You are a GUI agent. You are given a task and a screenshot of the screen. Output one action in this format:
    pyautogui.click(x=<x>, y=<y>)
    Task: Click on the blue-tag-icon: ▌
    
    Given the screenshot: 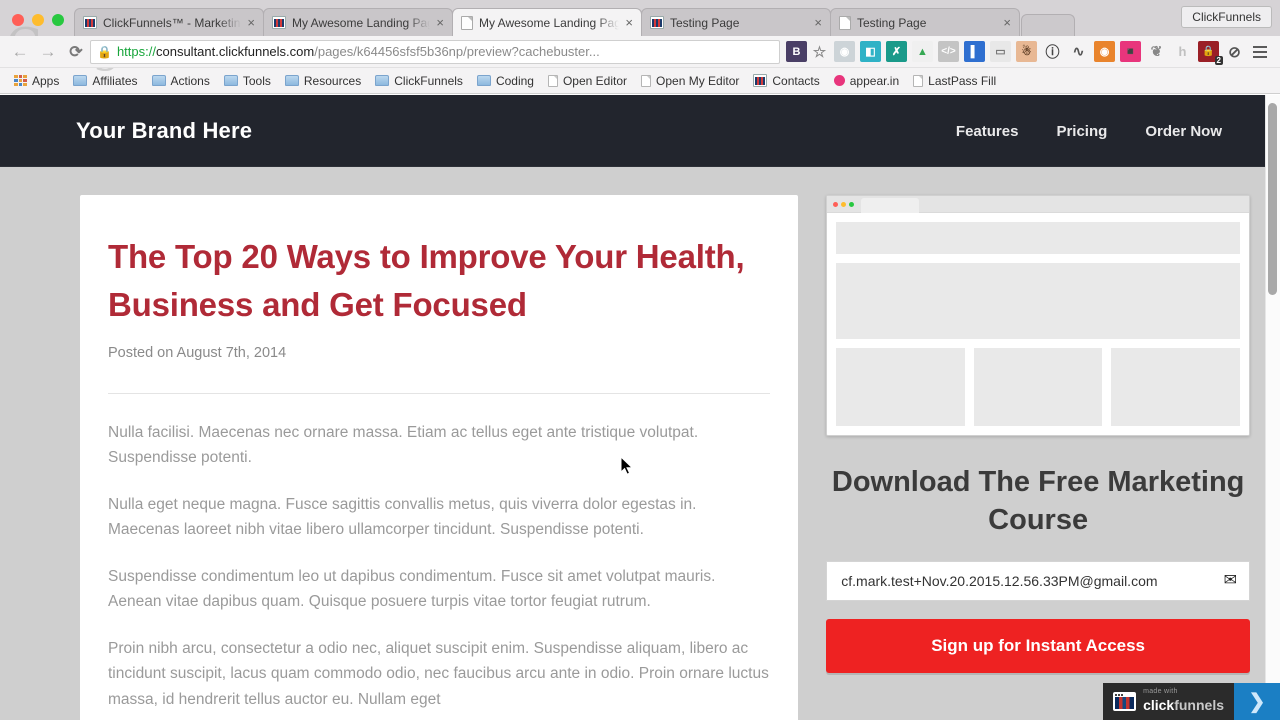 What is the action you would take?
    pyautogui.click(x=974, y=51)
    